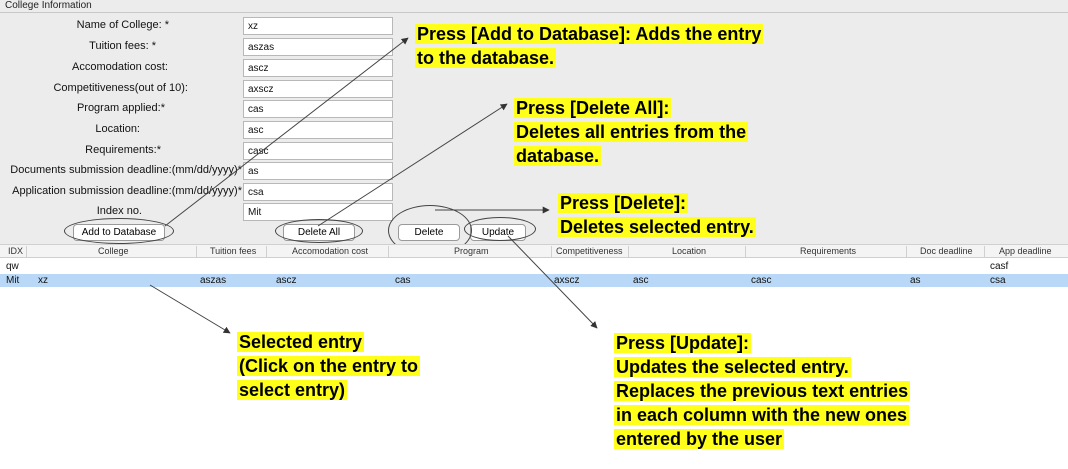 This screenshot has width=1068, height=469. What do you see at coordinates (120, 108) in the screenshot?
I see `label-program-applied: Program applied:*` at bounding box center [120, 108].